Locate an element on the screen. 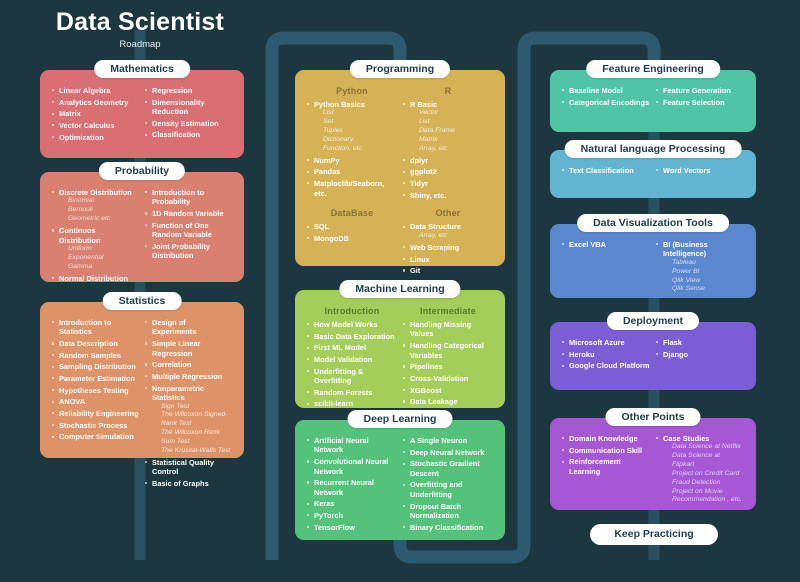  topic-item: Excel VBA is located at coordinates (606, 244).